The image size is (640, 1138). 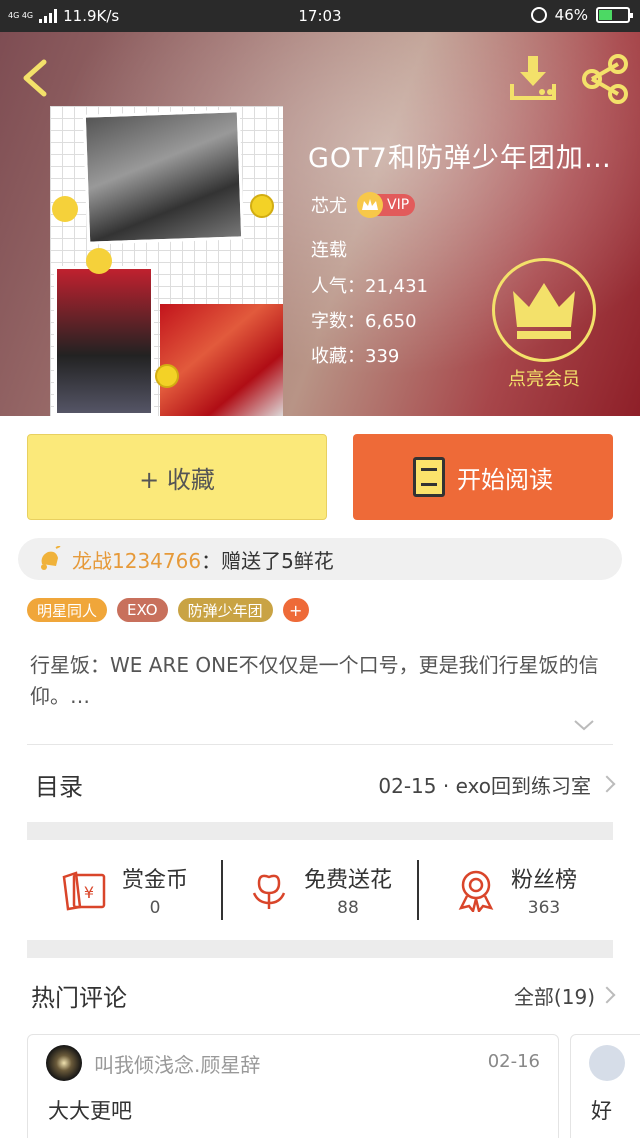 What do you see at coordinates (398, 205) in the screenshot?
I see `vip-label: VIP` at bounding box center [398, 205].